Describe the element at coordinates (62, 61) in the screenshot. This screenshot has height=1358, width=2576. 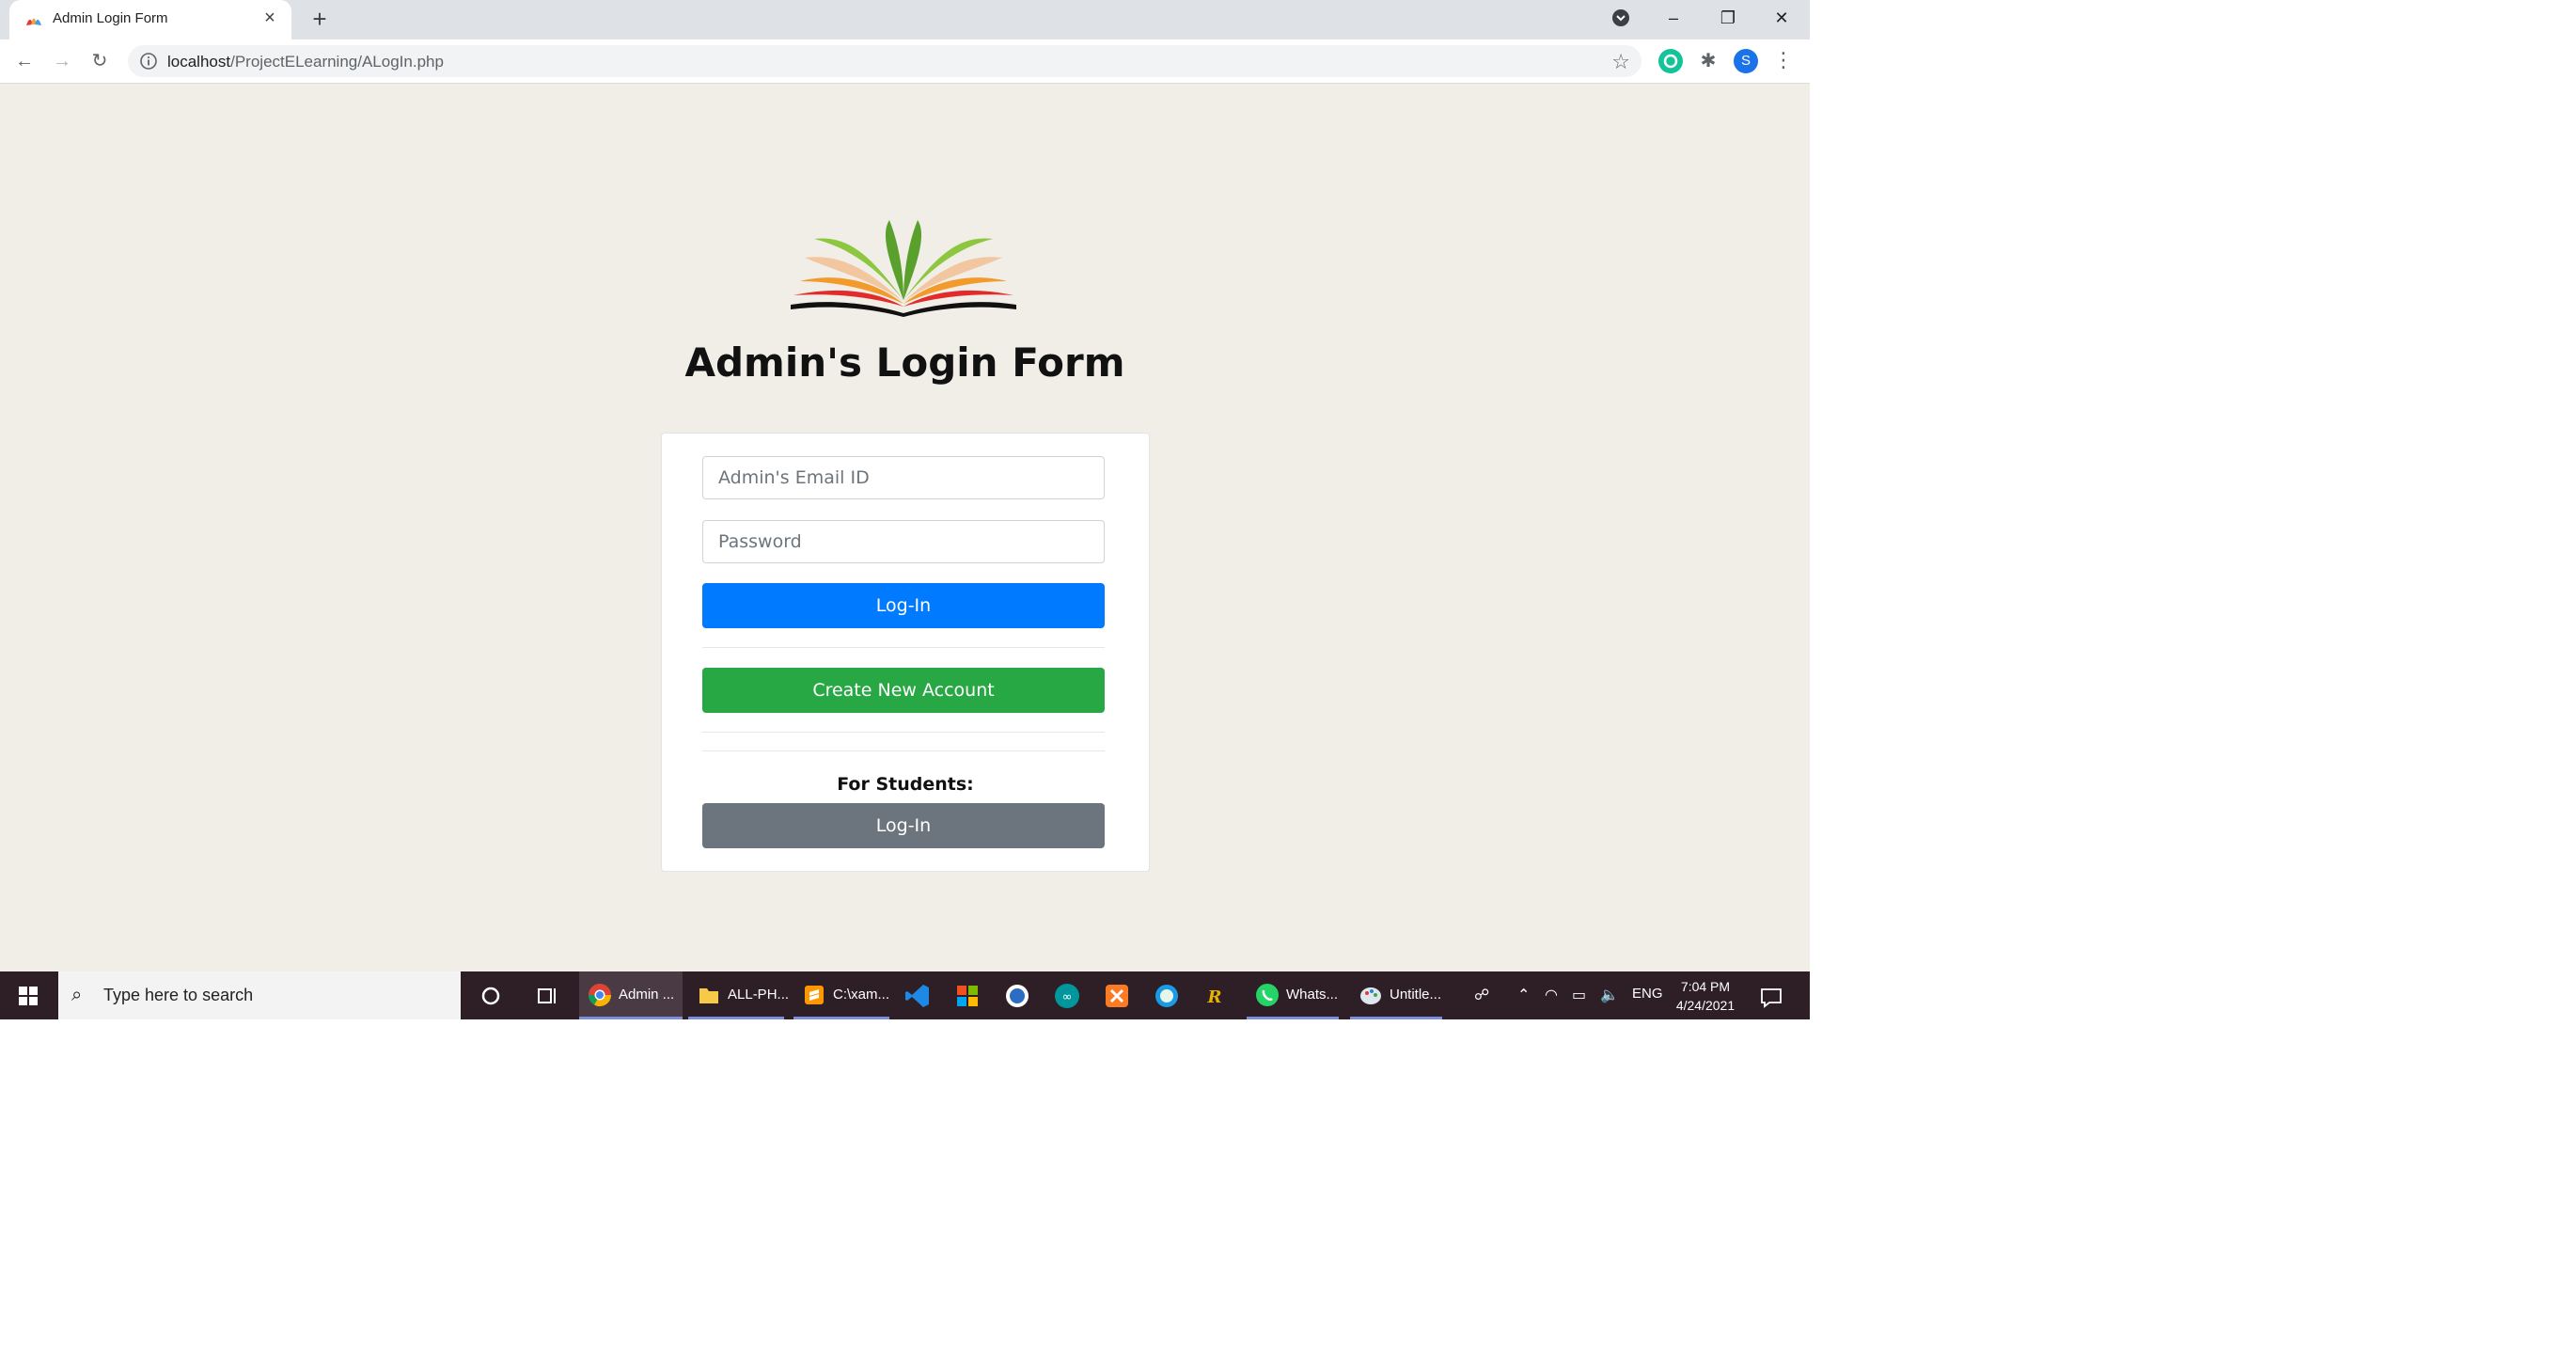
I see `forward-icon: →` at that location.